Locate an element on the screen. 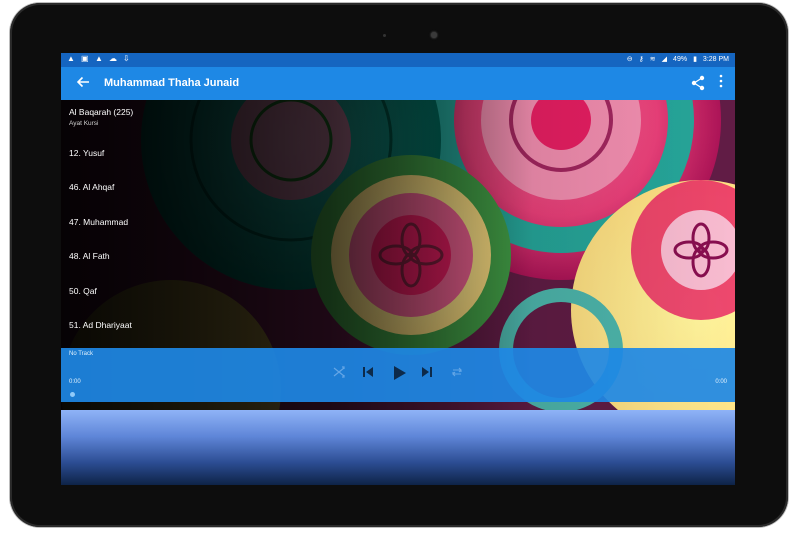 This screenshot has height=533, width=800. track-title: Al Baqarah (225) is located at coordinates (101, 112).